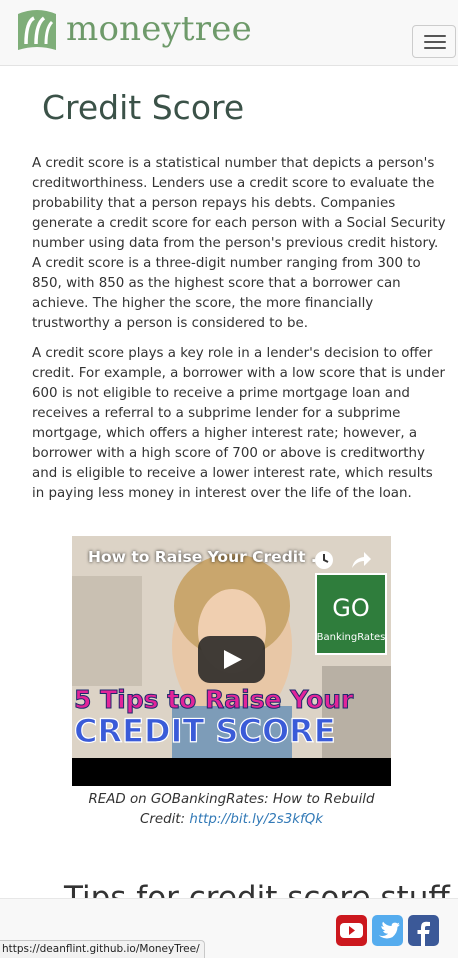 The image size is (458, 958). I want to click on hamburger-menu-button, so click(434, 41).